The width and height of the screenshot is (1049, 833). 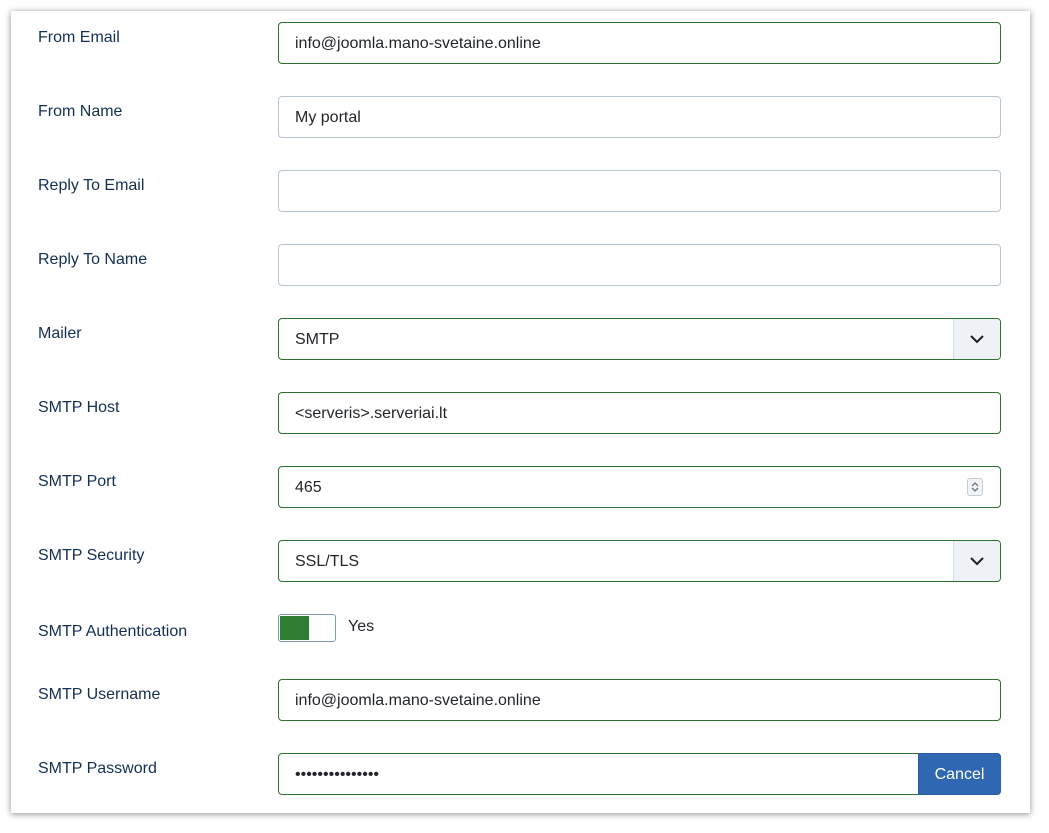 I want to click on from-email-value: info@joomla.mano-svetaine.online, so click(x=418, y=43).